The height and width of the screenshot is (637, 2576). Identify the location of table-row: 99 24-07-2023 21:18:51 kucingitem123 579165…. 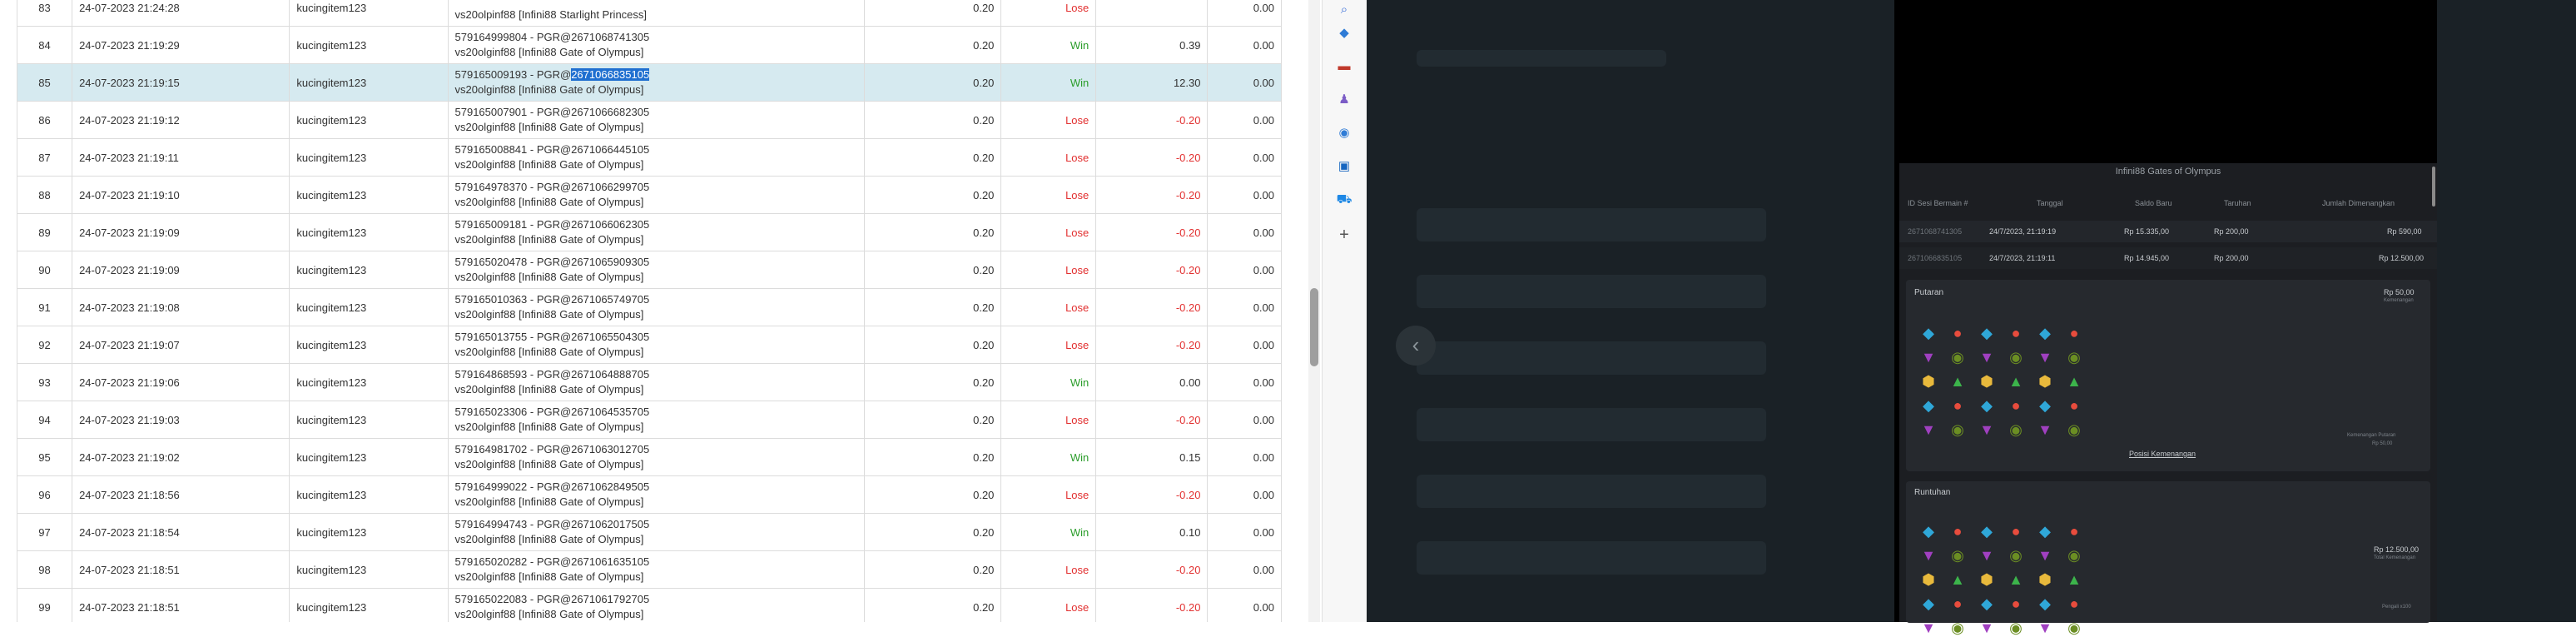
(649, 605).